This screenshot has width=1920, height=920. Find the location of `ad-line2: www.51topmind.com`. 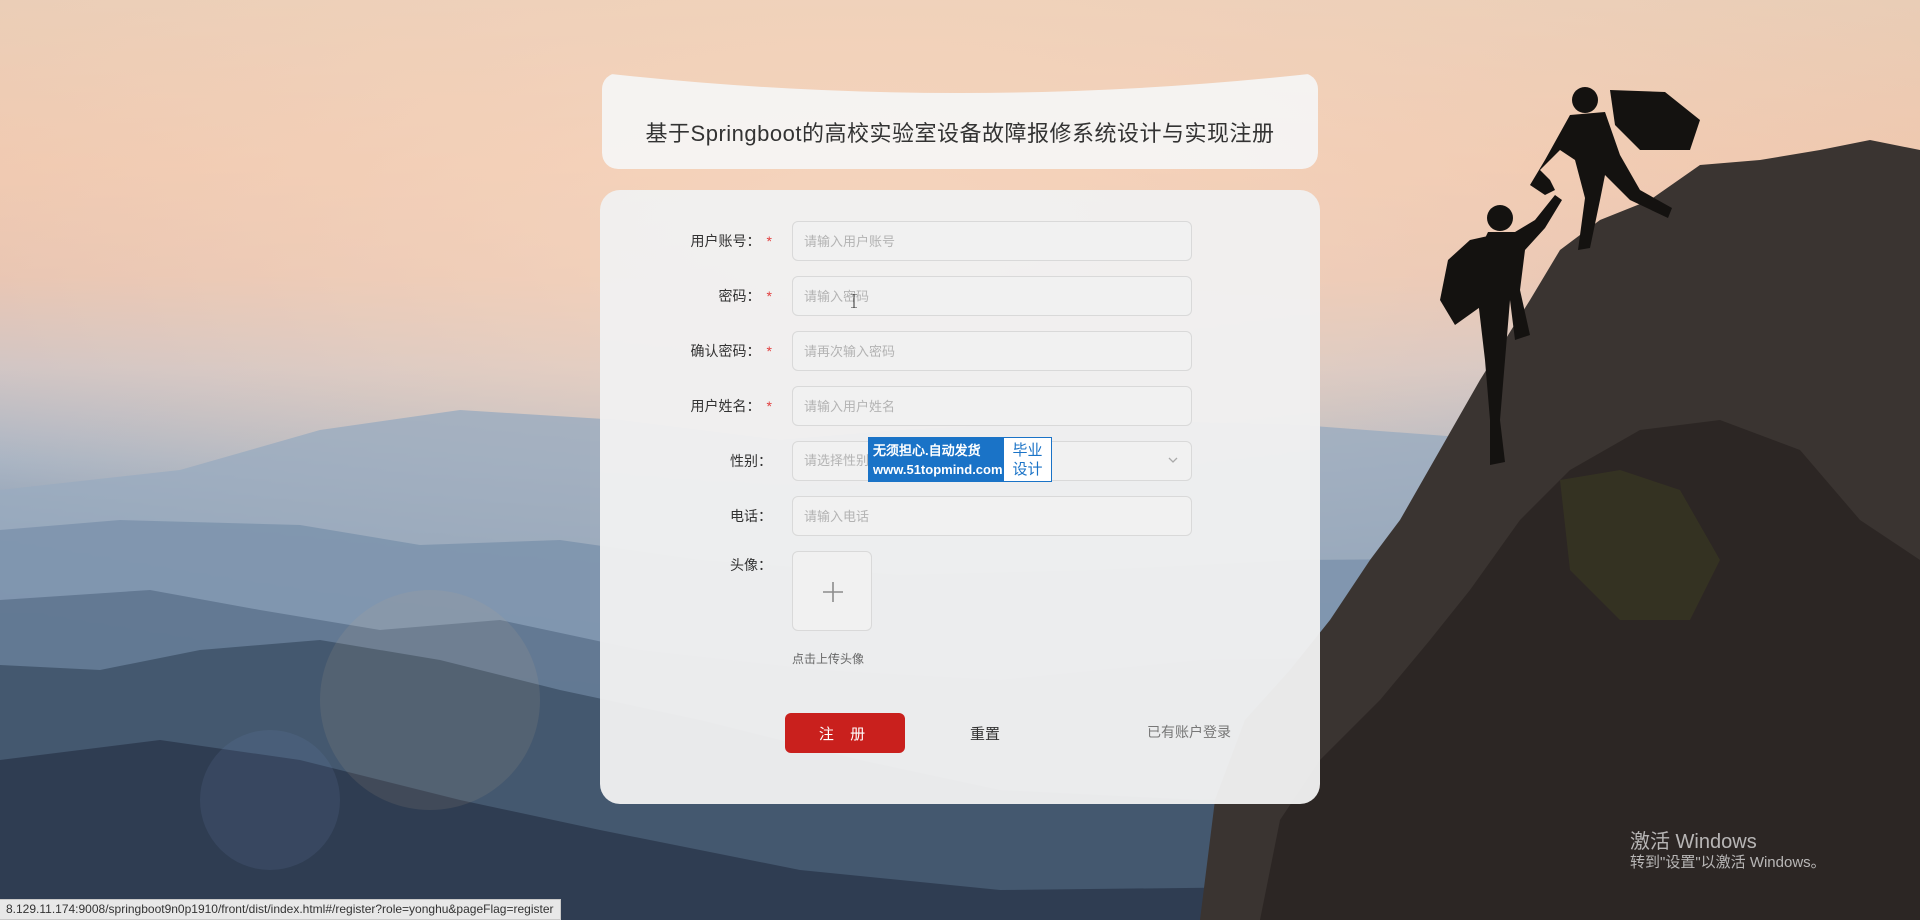

ad-line2: www.51topmind.com is located at coordinates (938, 469).